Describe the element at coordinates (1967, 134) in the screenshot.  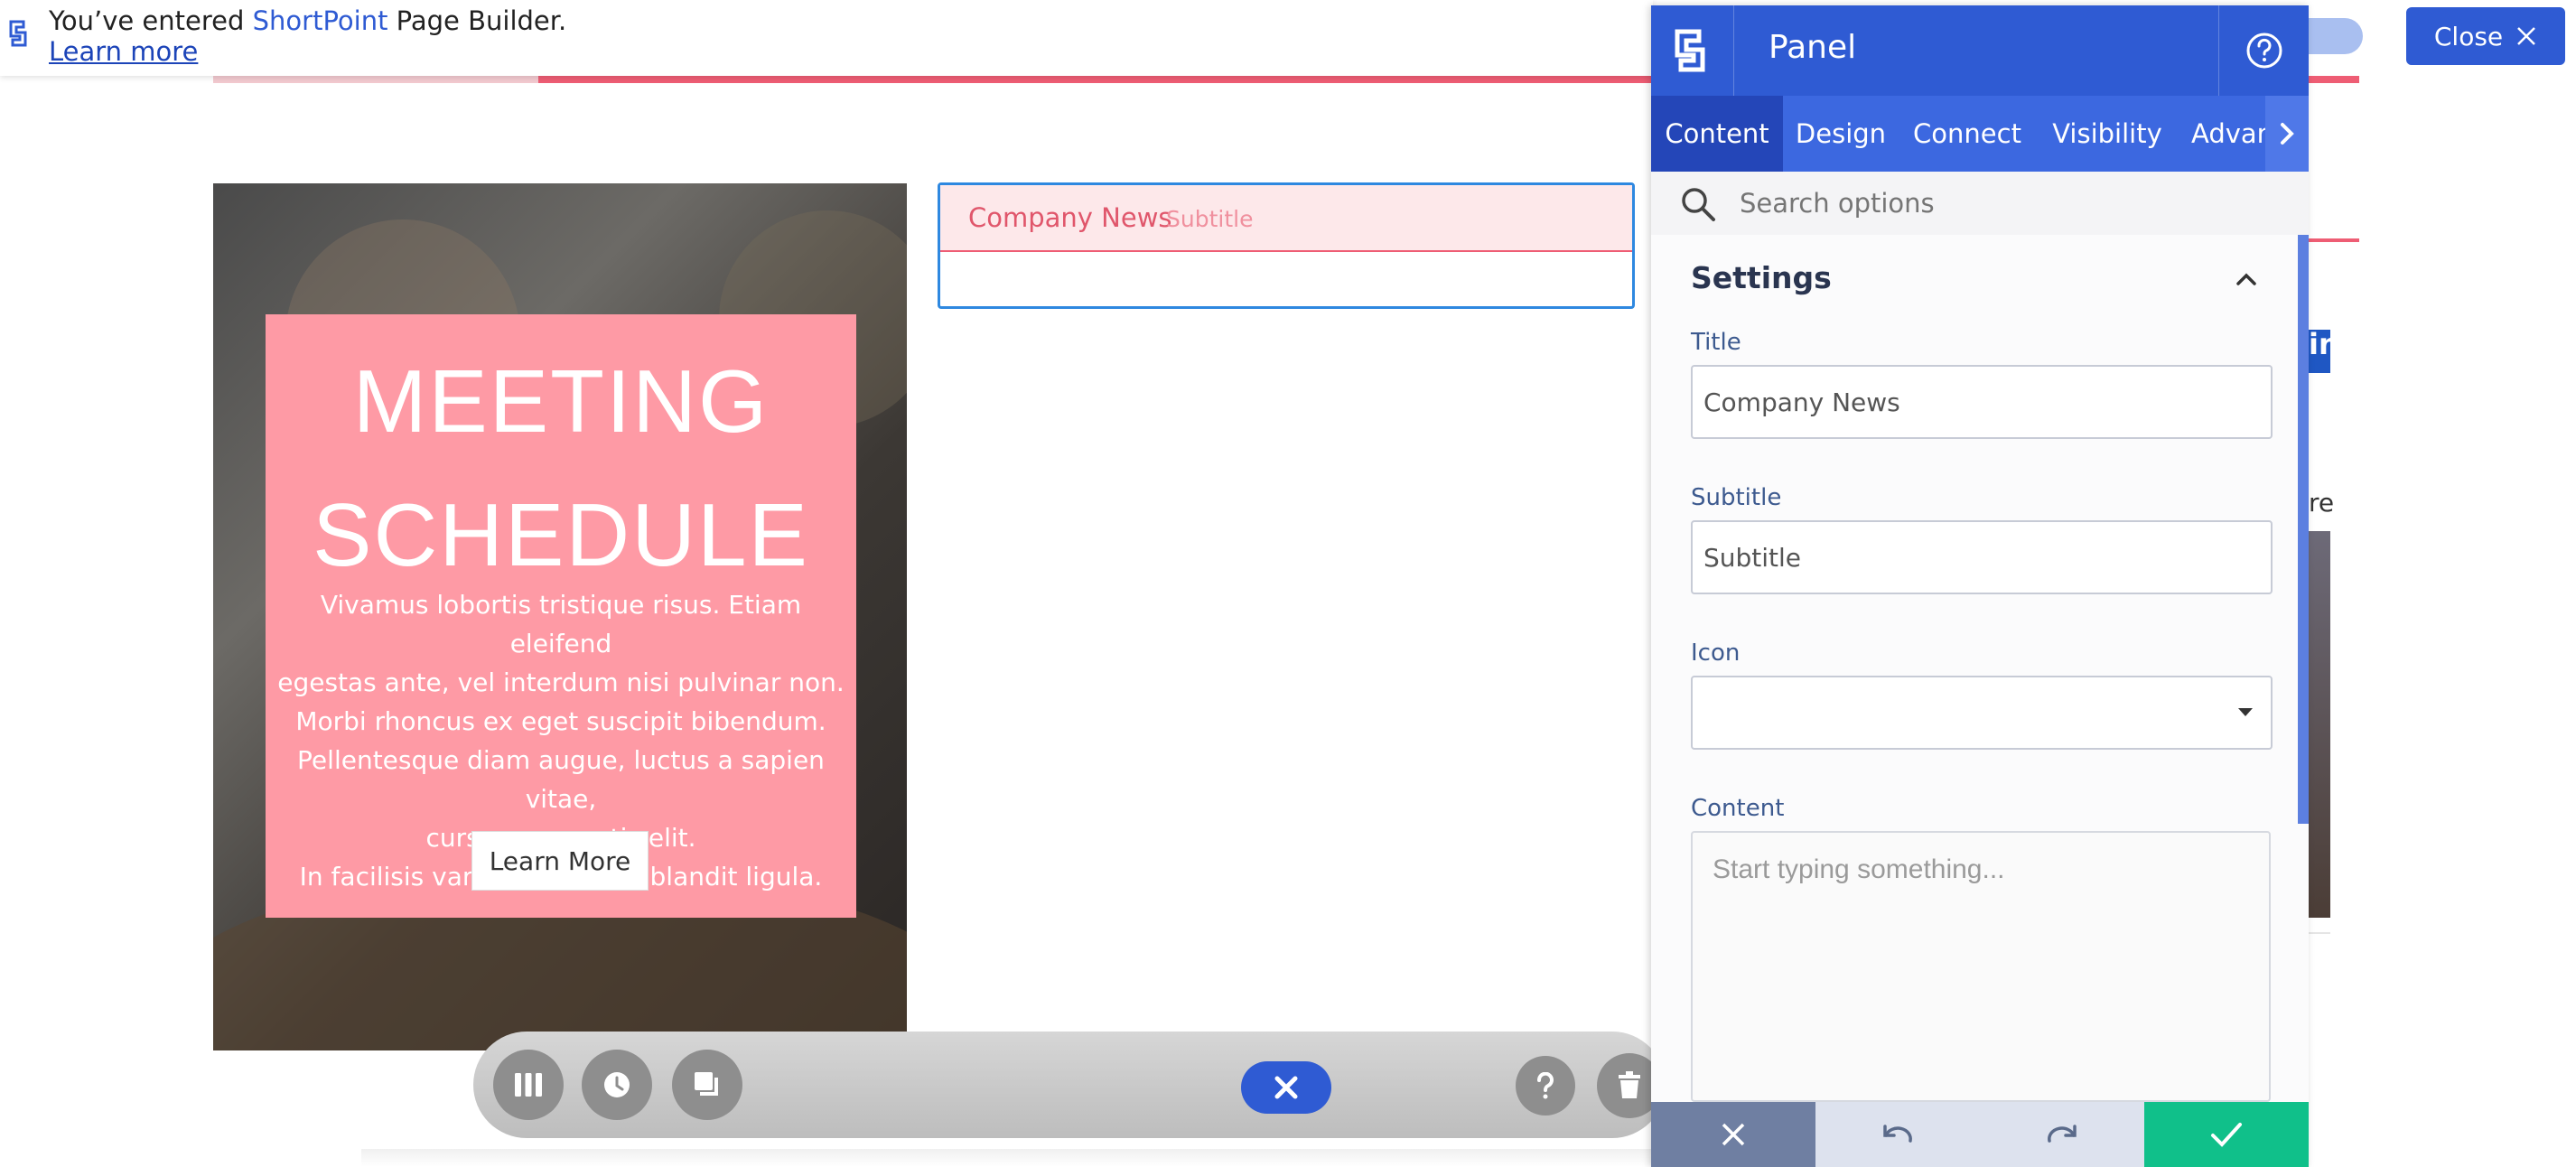
I see `tab-connect: Connect` at that location.